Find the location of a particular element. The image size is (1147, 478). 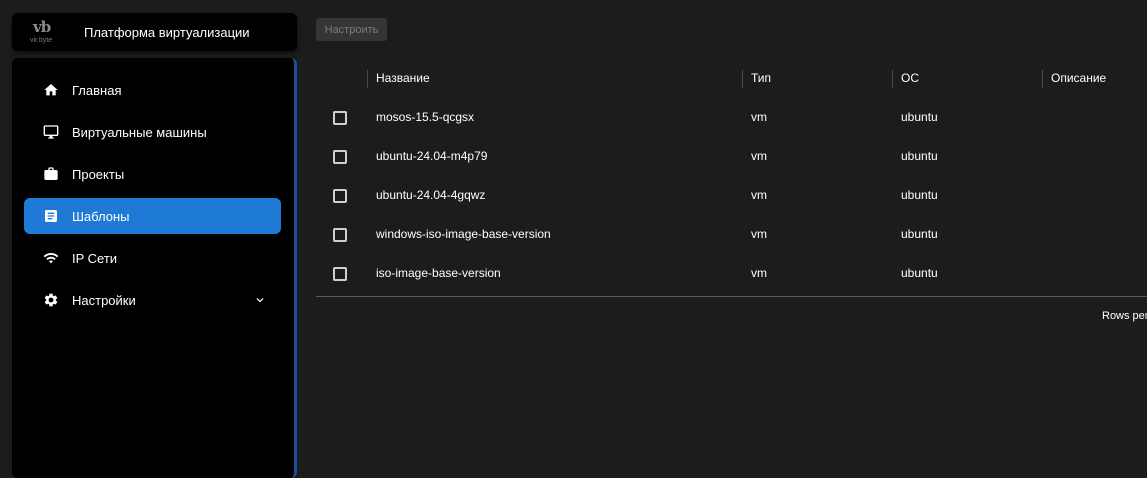

table-divider is located at coordinates (731, 296).